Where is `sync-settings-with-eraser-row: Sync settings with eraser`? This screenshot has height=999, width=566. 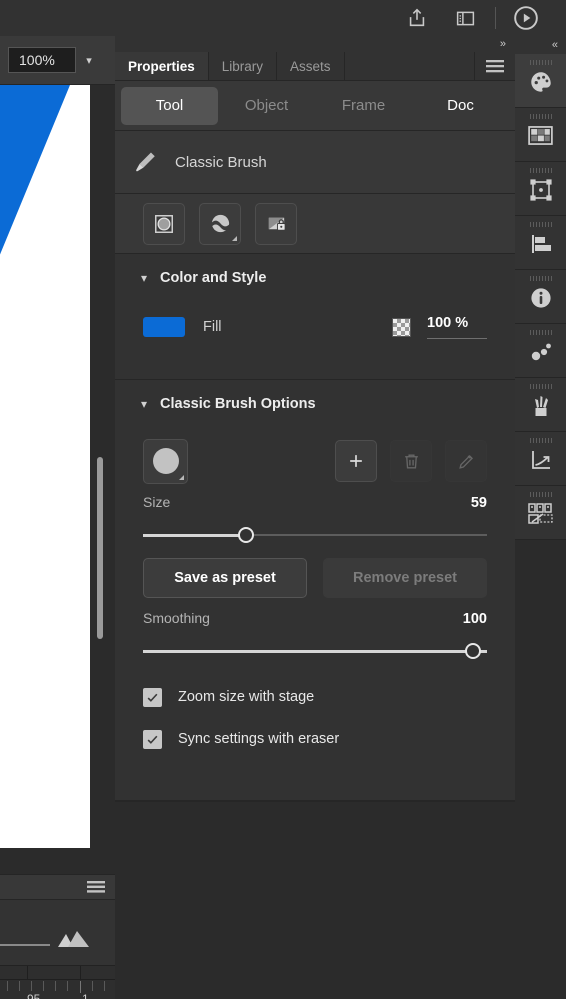 sync-settings-with-eraser-row: Sync settings with eraser is located at coordinates (315, 739).